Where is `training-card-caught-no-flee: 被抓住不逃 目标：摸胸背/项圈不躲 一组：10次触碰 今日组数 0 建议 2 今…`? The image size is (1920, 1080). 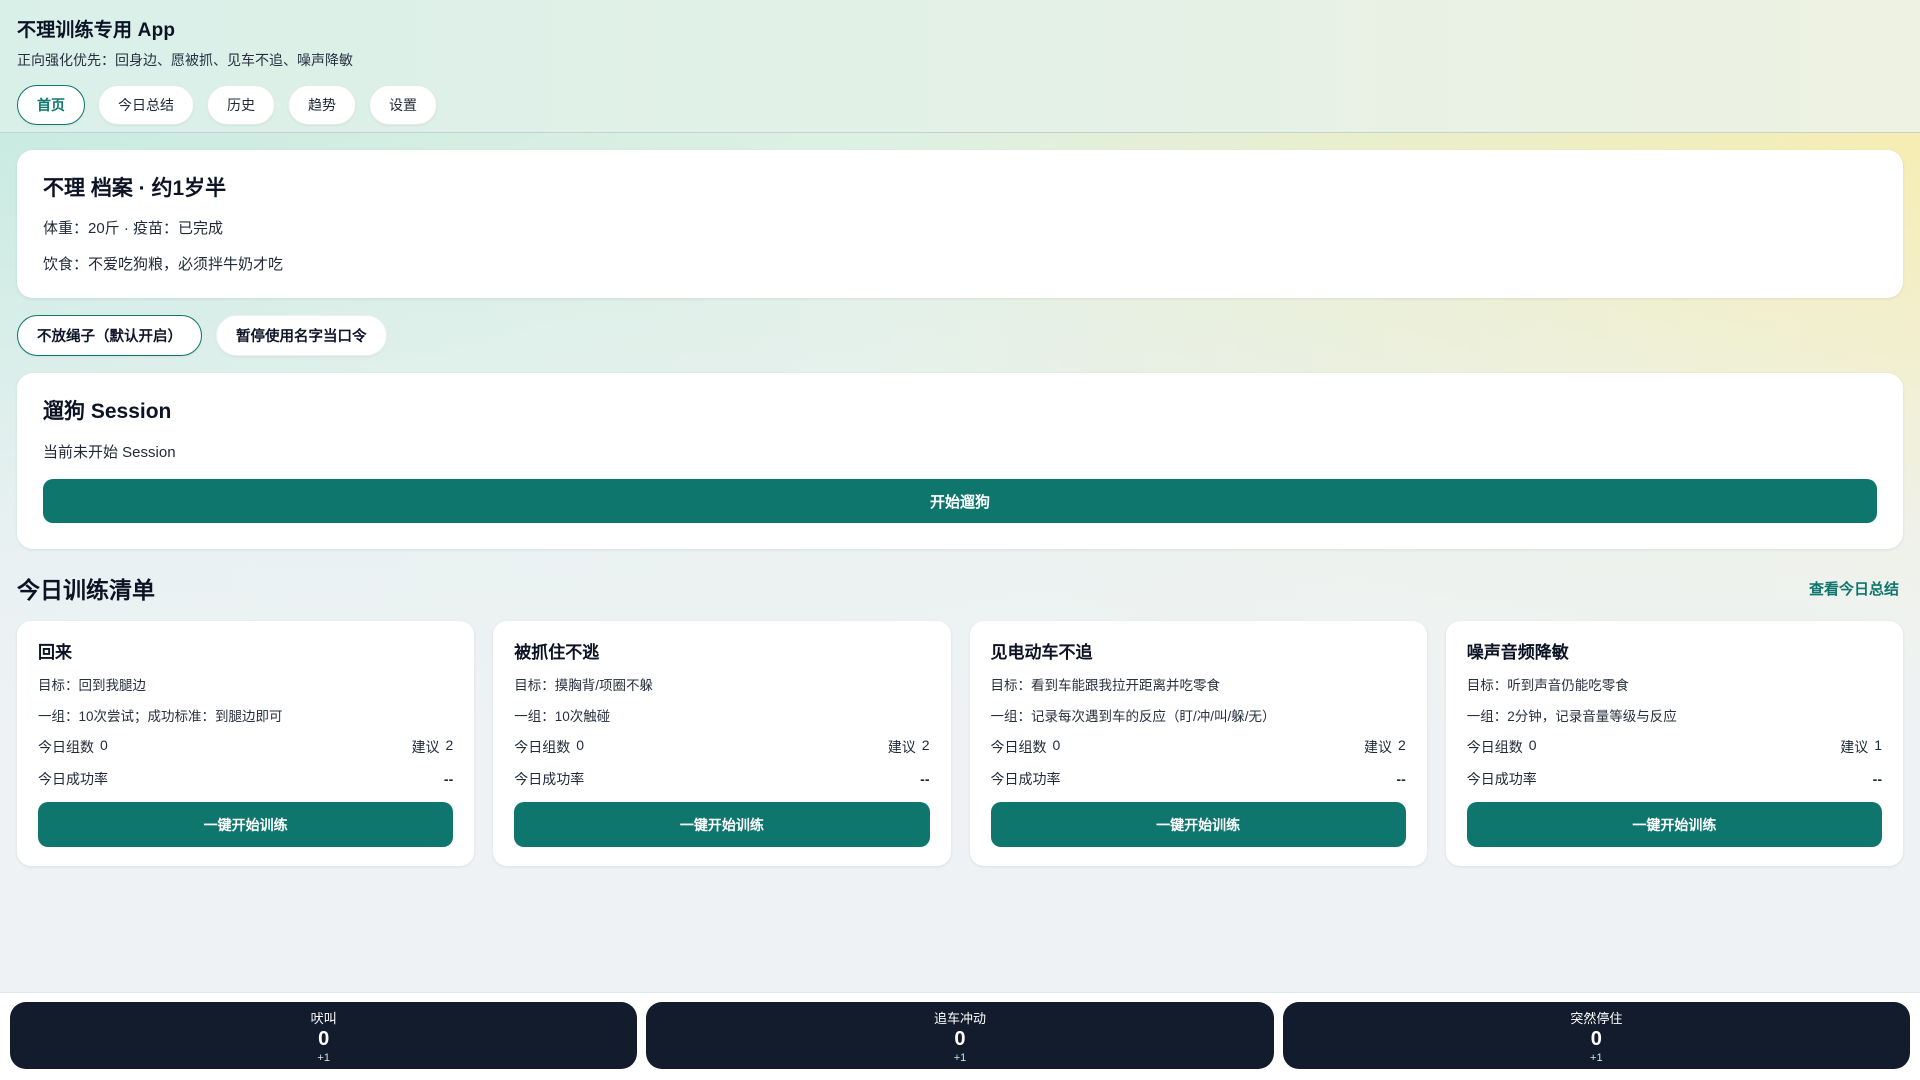
training-card-caught-no-flee: 被抓住不逃 目标：摸胸背/项圈不躲 一组：10次触碰 今日组数 0 建议 2 今… is located at coordinates (722, 743).